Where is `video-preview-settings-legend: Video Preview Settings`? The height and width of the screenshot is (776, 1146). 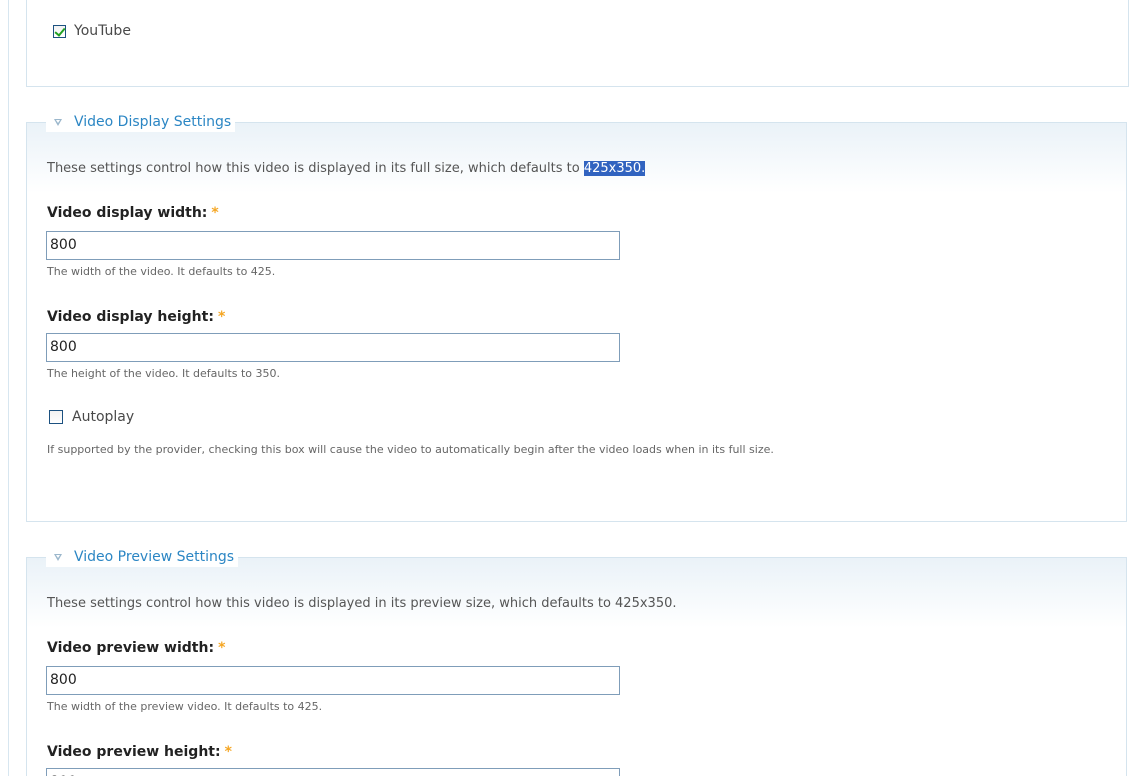 video-preview-settings-legend: Video Preview Settings is located at coordinates (142, 557).